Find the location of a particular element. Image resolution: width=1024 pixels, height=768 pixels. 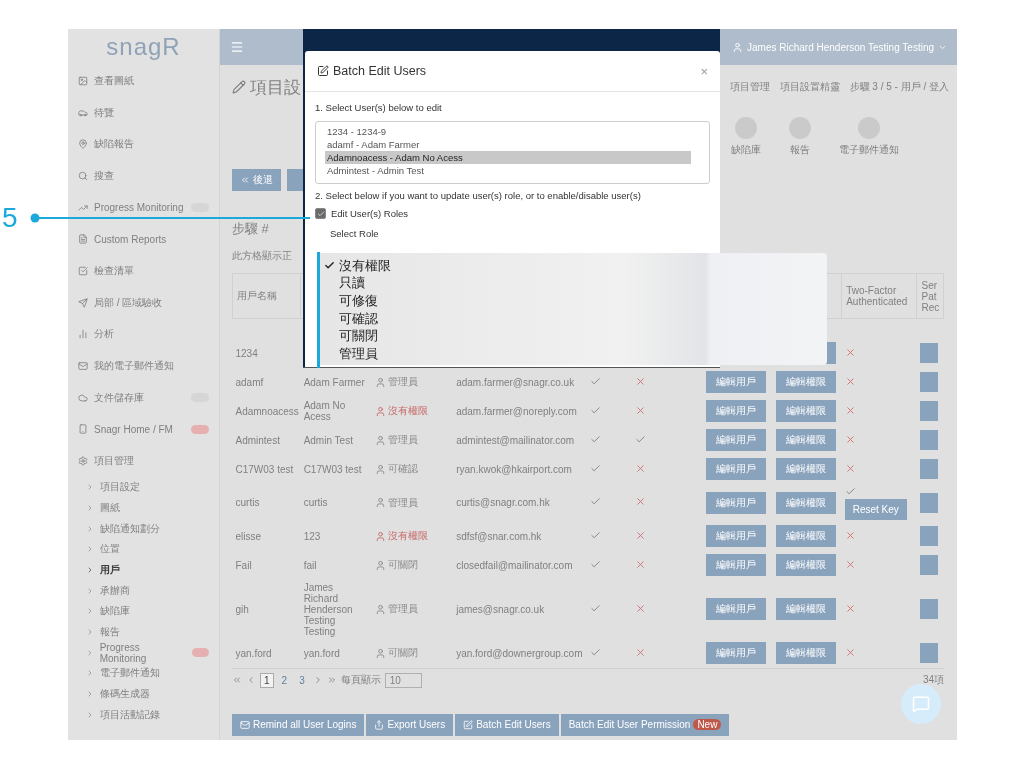

role-option: 只讀 is located at coordinates (352, 283).